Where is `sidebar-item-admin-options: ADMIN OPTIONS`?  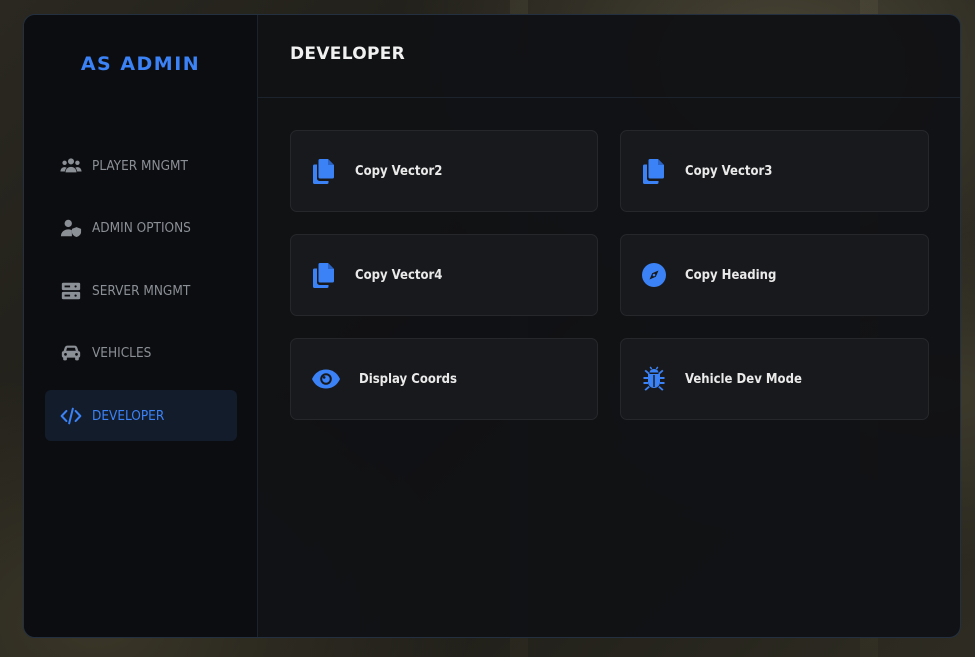 sidebar-item-admin-options: ADMIN OPTIONS is located at coordinates (141, 228).